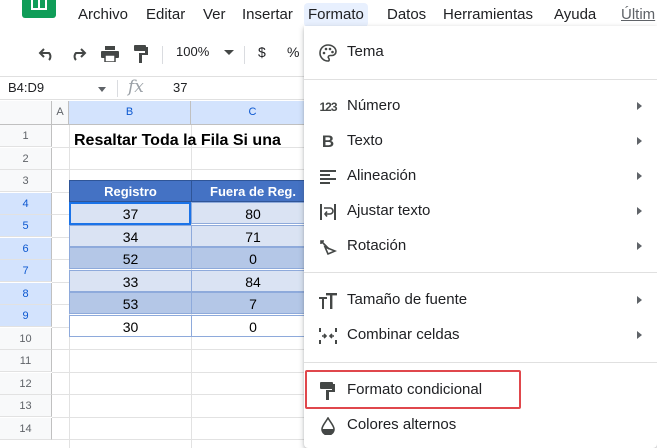  What do you see at coordinates (130, 325) in the screenshot?
I see `table-cell: 30` at bounding box center [130, 325].